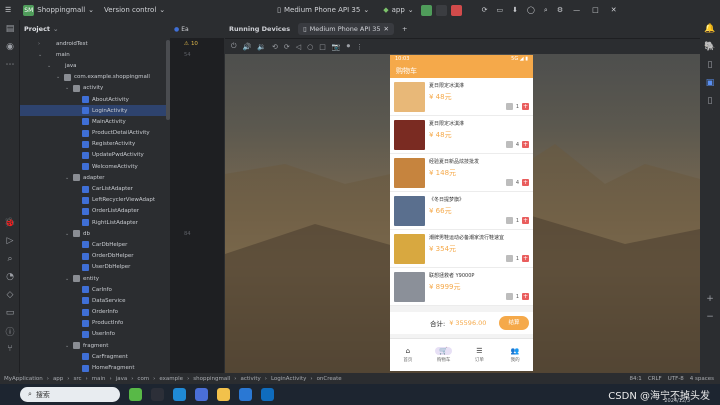 This screenshot has height=405, width=720. What do you see at coordinates (8, 10) in the screenshot?
I see `main-menu-button: ☰` at bounding box center [8, 10].